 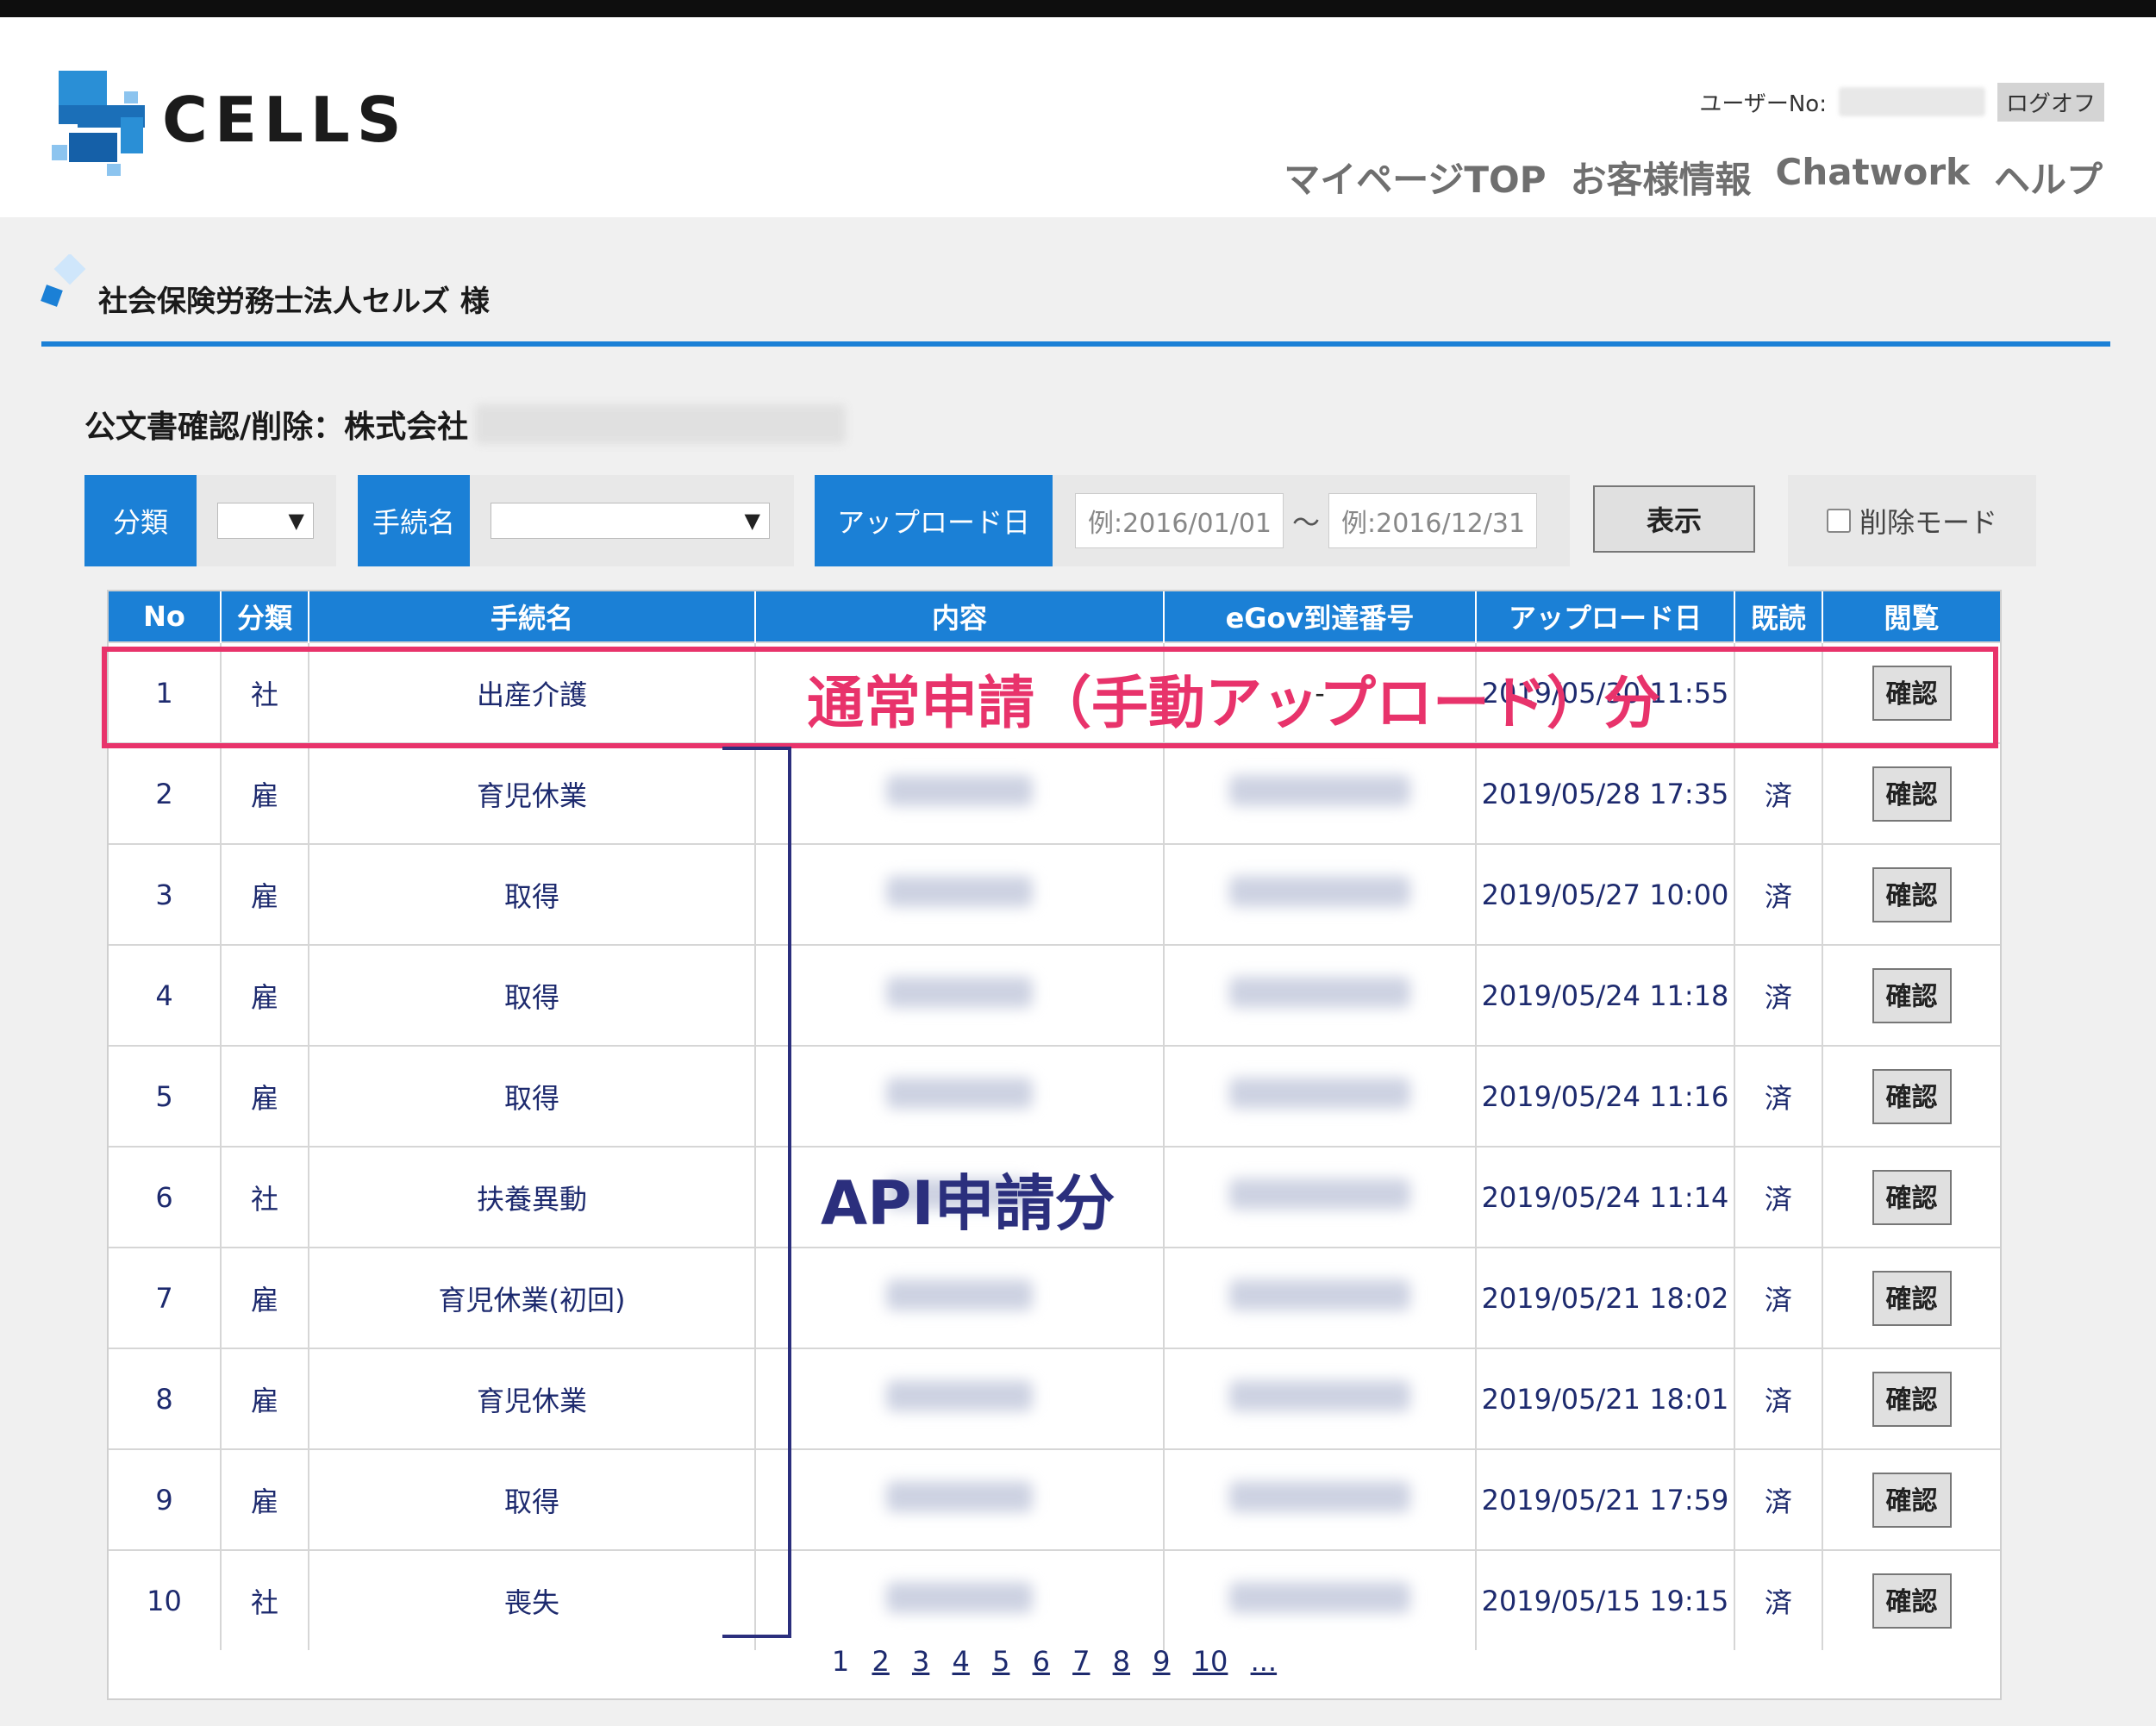 What do you see at coordinates (265, 521) in the screenshot?
I see `category-select: ▼` at bounding box center [265, 521].